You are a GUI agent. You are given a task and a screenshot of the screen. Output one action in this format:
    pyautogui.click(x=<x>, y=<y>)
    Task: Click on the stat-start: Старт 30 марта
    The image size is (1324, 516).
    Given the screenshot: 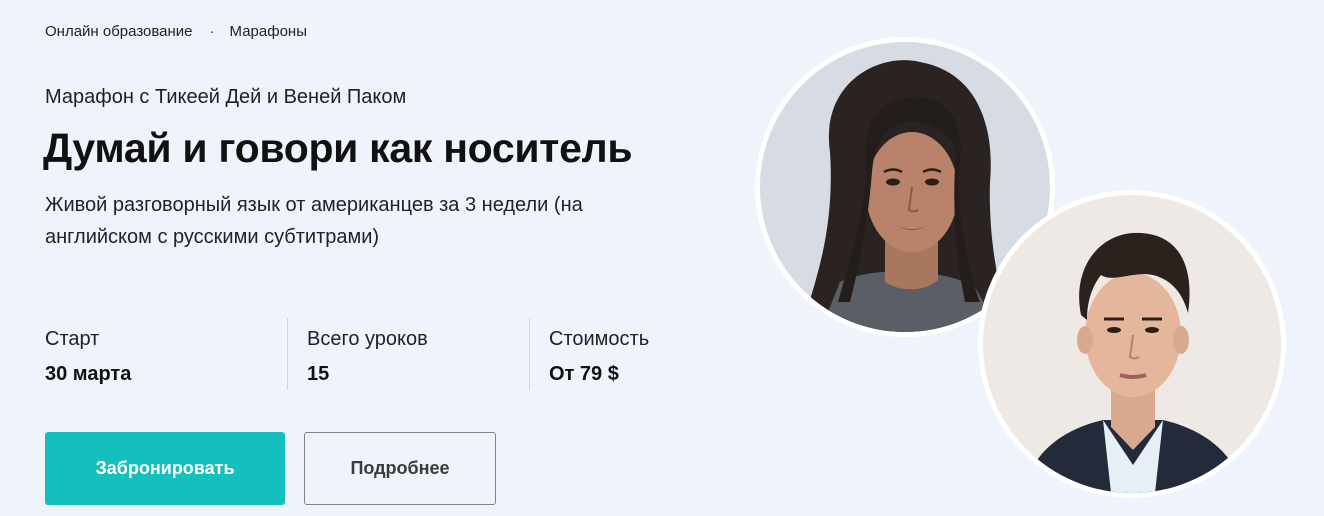 What is the action you would take?
    pyautogui.click(x=166, y=354)
    